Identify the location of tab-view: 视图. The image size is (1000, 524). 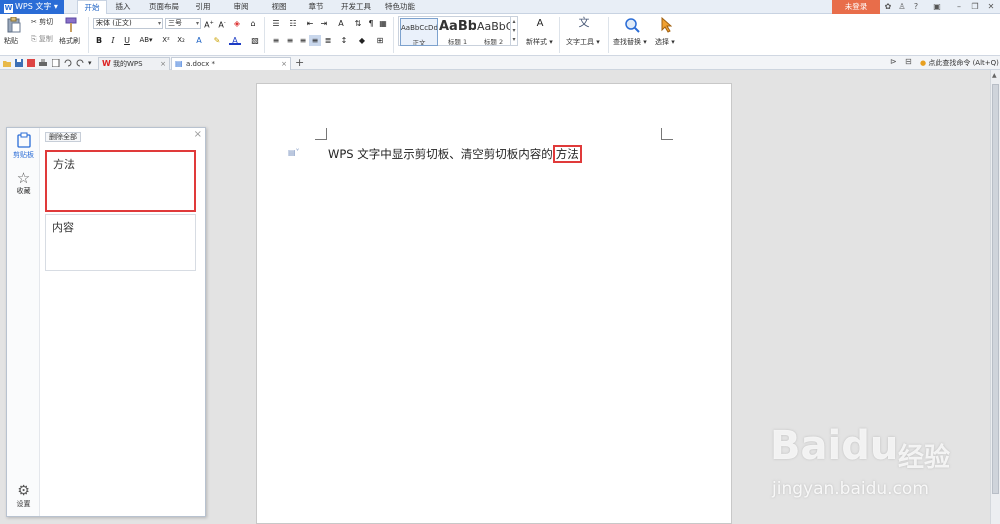
(279, 7).